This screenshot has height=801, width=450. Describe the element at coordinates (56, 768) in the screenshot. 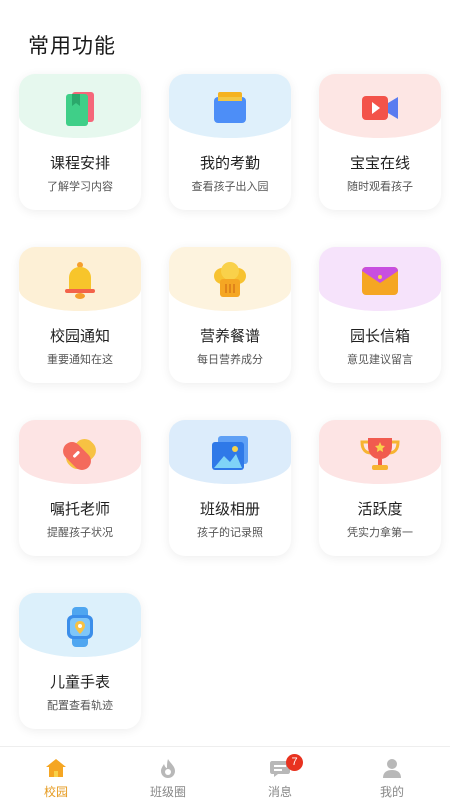

I see `home-icon` at that location.